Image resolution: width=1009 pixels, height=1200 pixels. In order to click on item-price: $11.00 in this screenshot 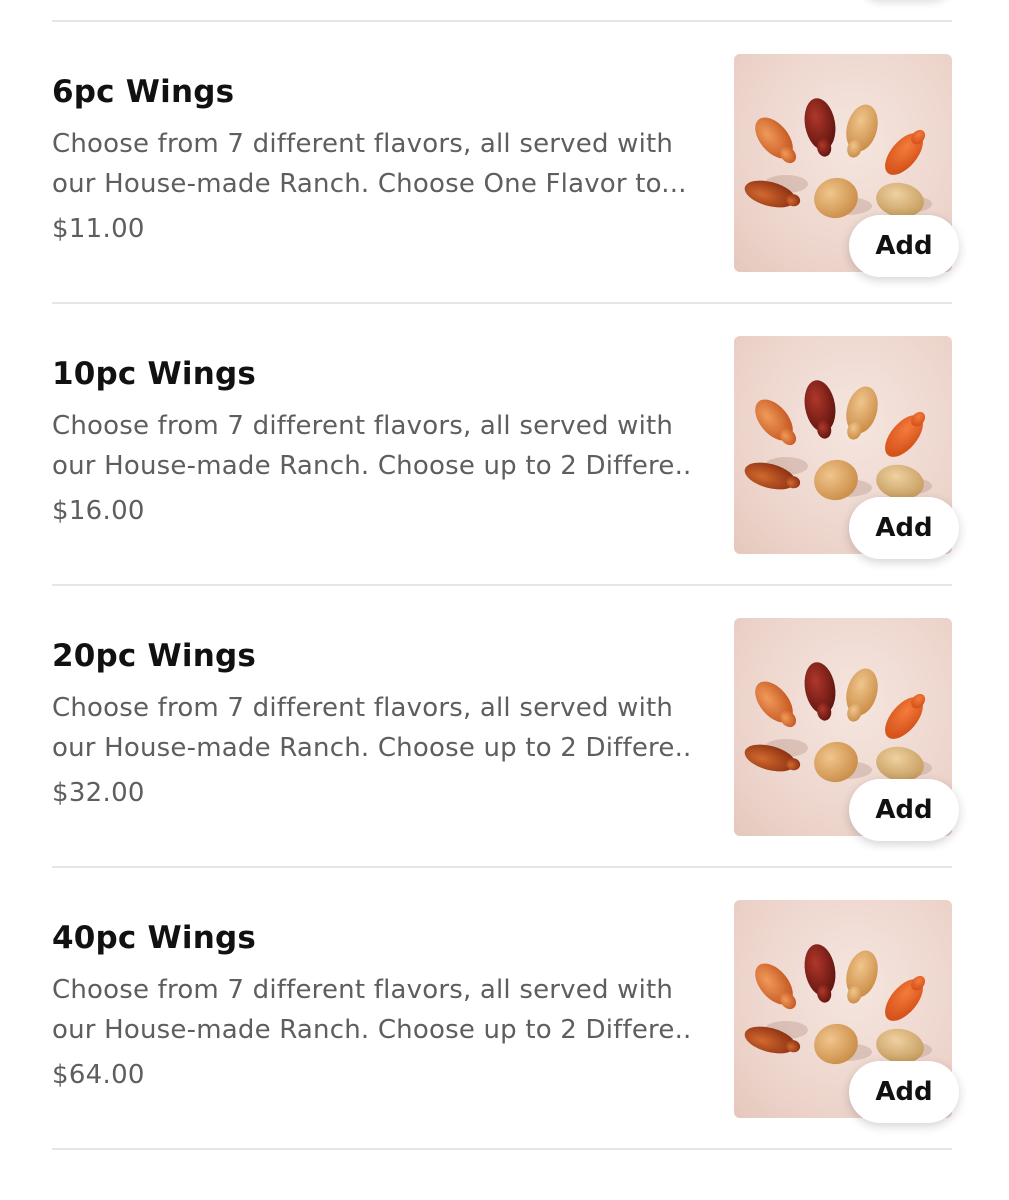, I will do `click(98, 229)`.